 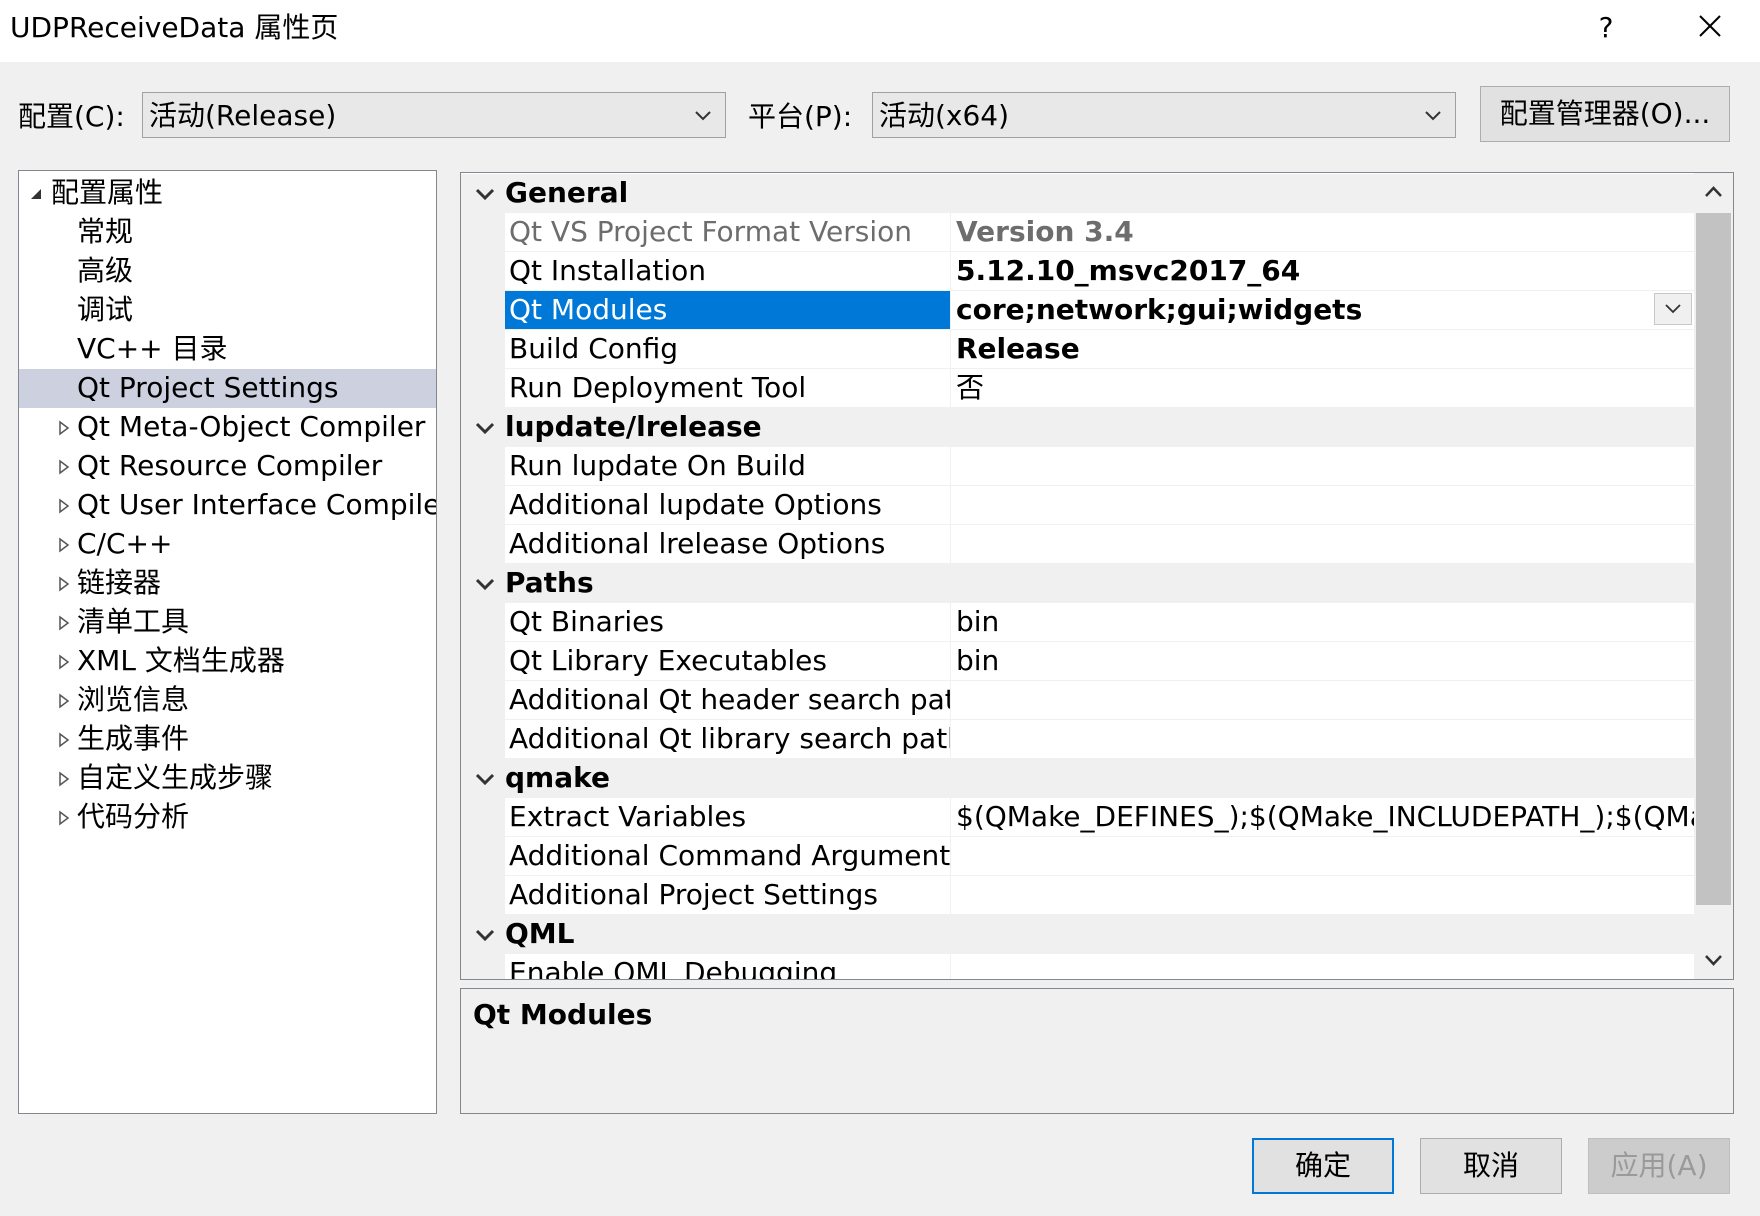 What do you see at coordinates (728, 349) in the screenshot?
I see `property-name-cell: Build Config` at bounding box center [728, 349].